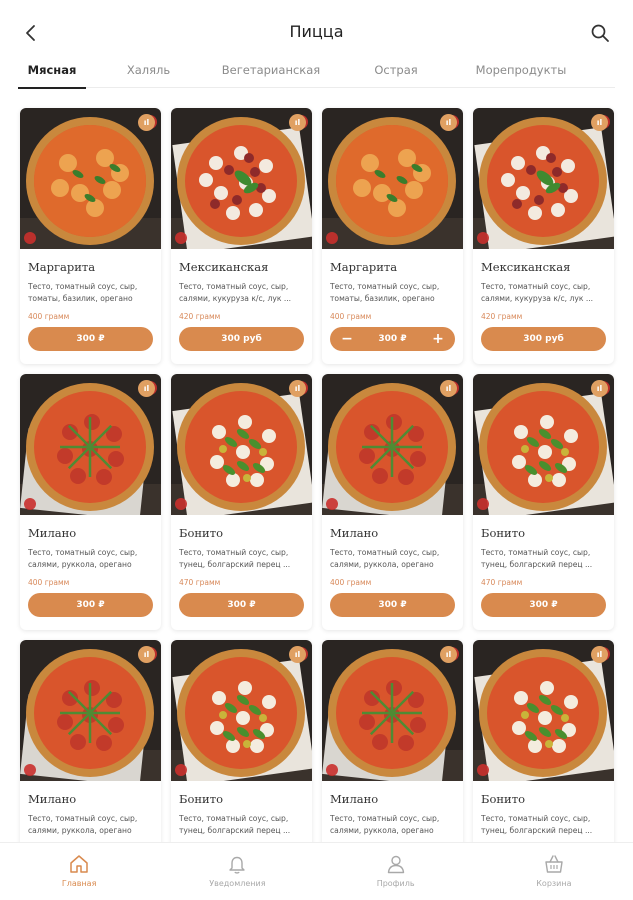 This screenshot has width=633, height=900. Describe the element at coordinates (395, 864) in the screenshot. I see `user-icon` at that location.